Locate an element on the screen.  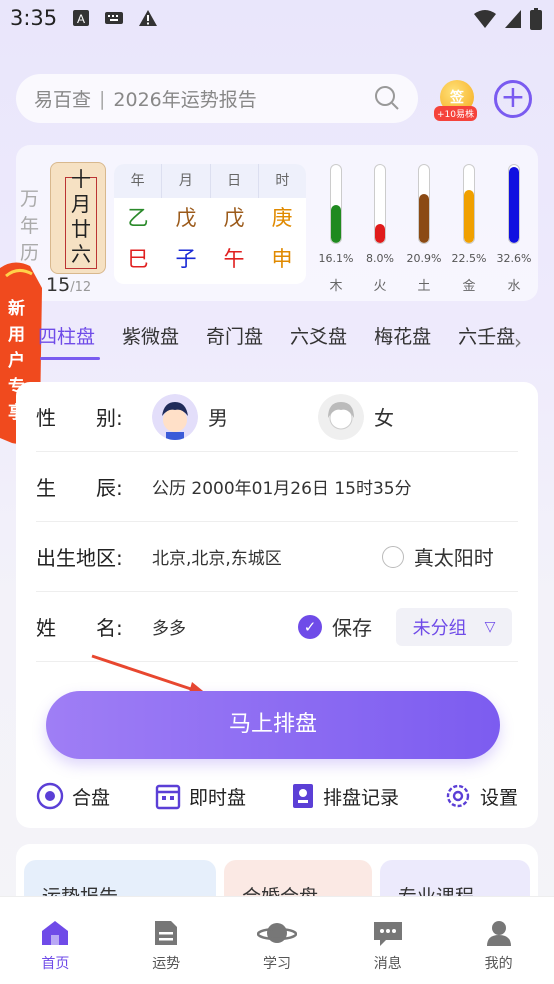
place-label: 出生地区: is located at coordinates (79, 558).